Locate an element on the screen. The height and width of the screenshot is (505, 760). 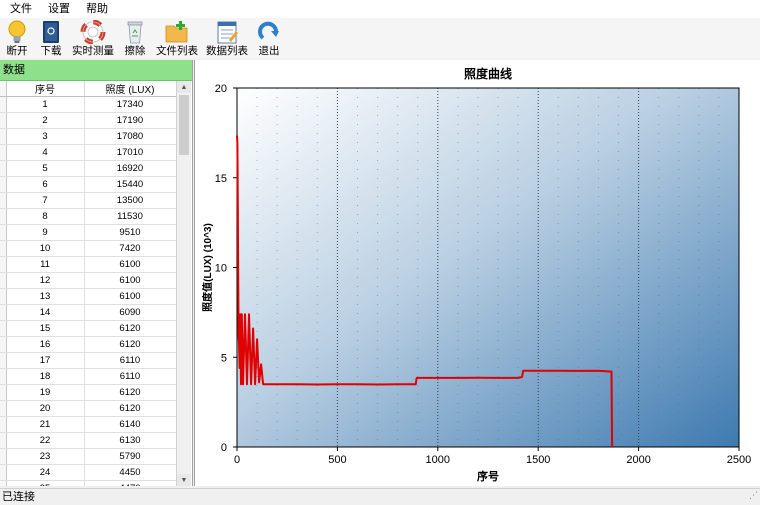
x-axis-label: 序号 is located at coordinates (488, 476).